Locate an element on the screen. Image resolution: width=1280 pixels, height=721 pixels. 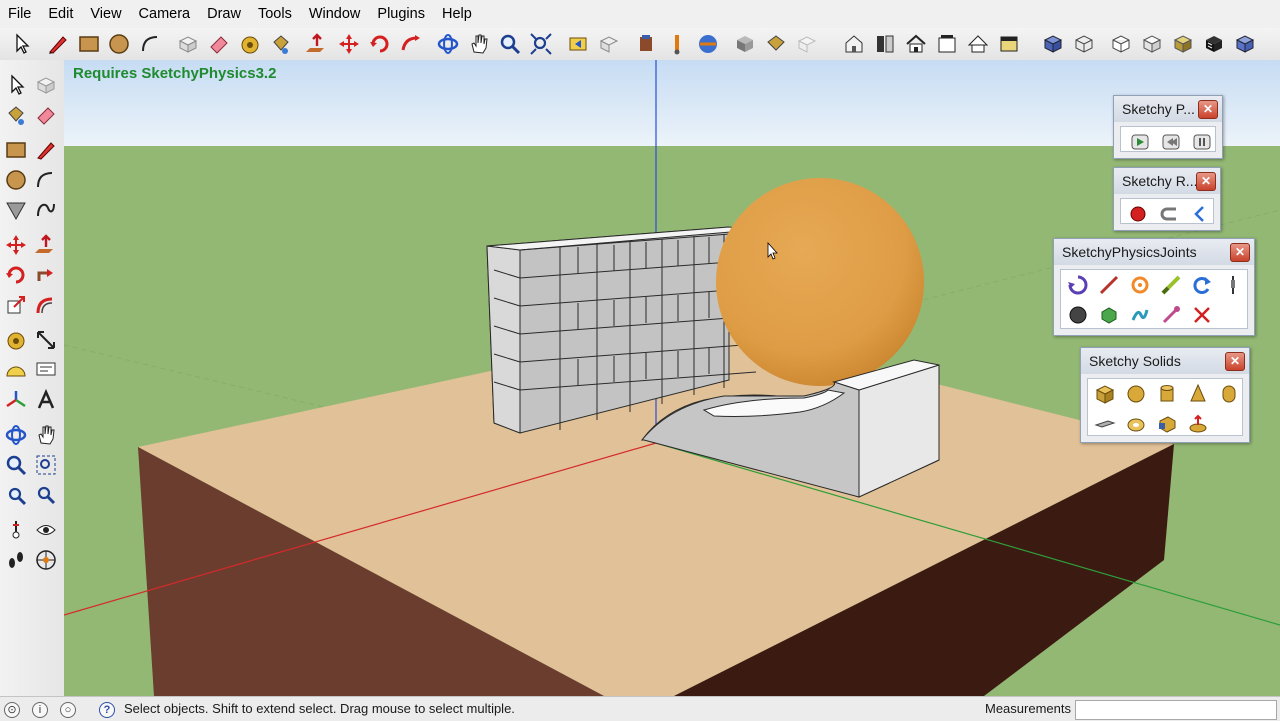
look-around-icon is located at coordinates (46, 530).